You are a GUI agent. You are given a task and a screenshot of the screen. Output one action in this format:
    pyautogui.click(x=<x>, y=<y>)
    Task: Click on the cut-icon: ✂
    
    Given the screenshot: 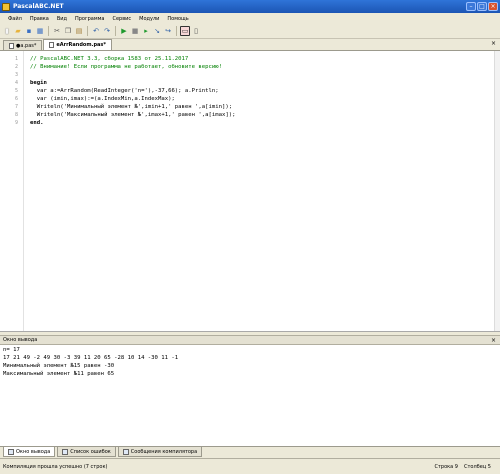 What is the action you would take?
    pyautogui.click(x=57, y=31)
    